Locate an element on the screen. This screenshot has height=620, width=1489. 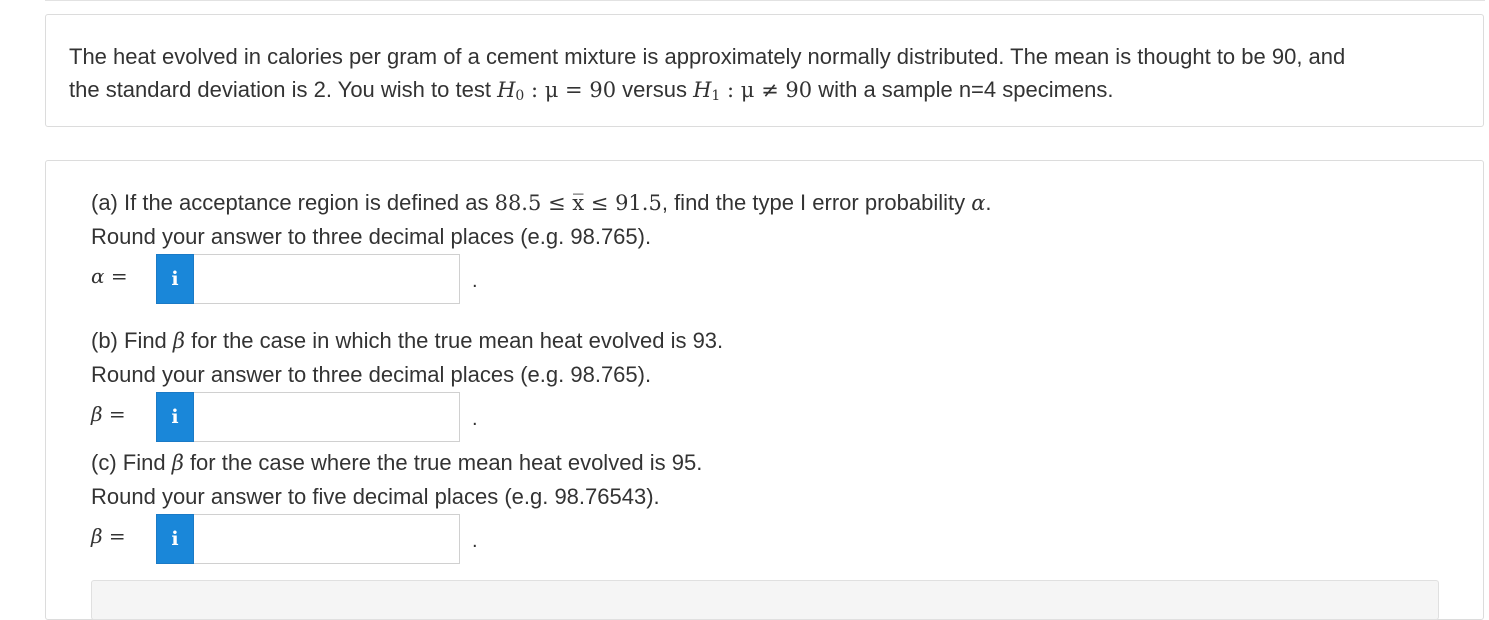
alternative-hypothesis: H1 : μ ≠ 90 is located at coordinates (753, 91).